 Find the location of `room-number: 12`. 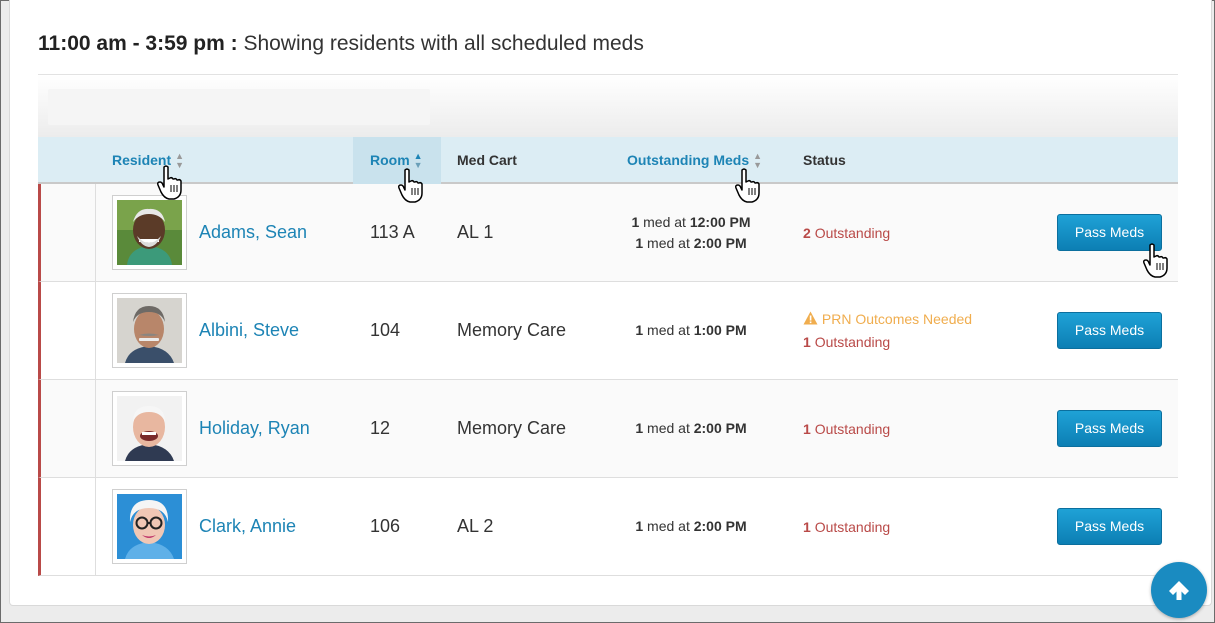

room-number: 12 is located at coordinates (380, 428).